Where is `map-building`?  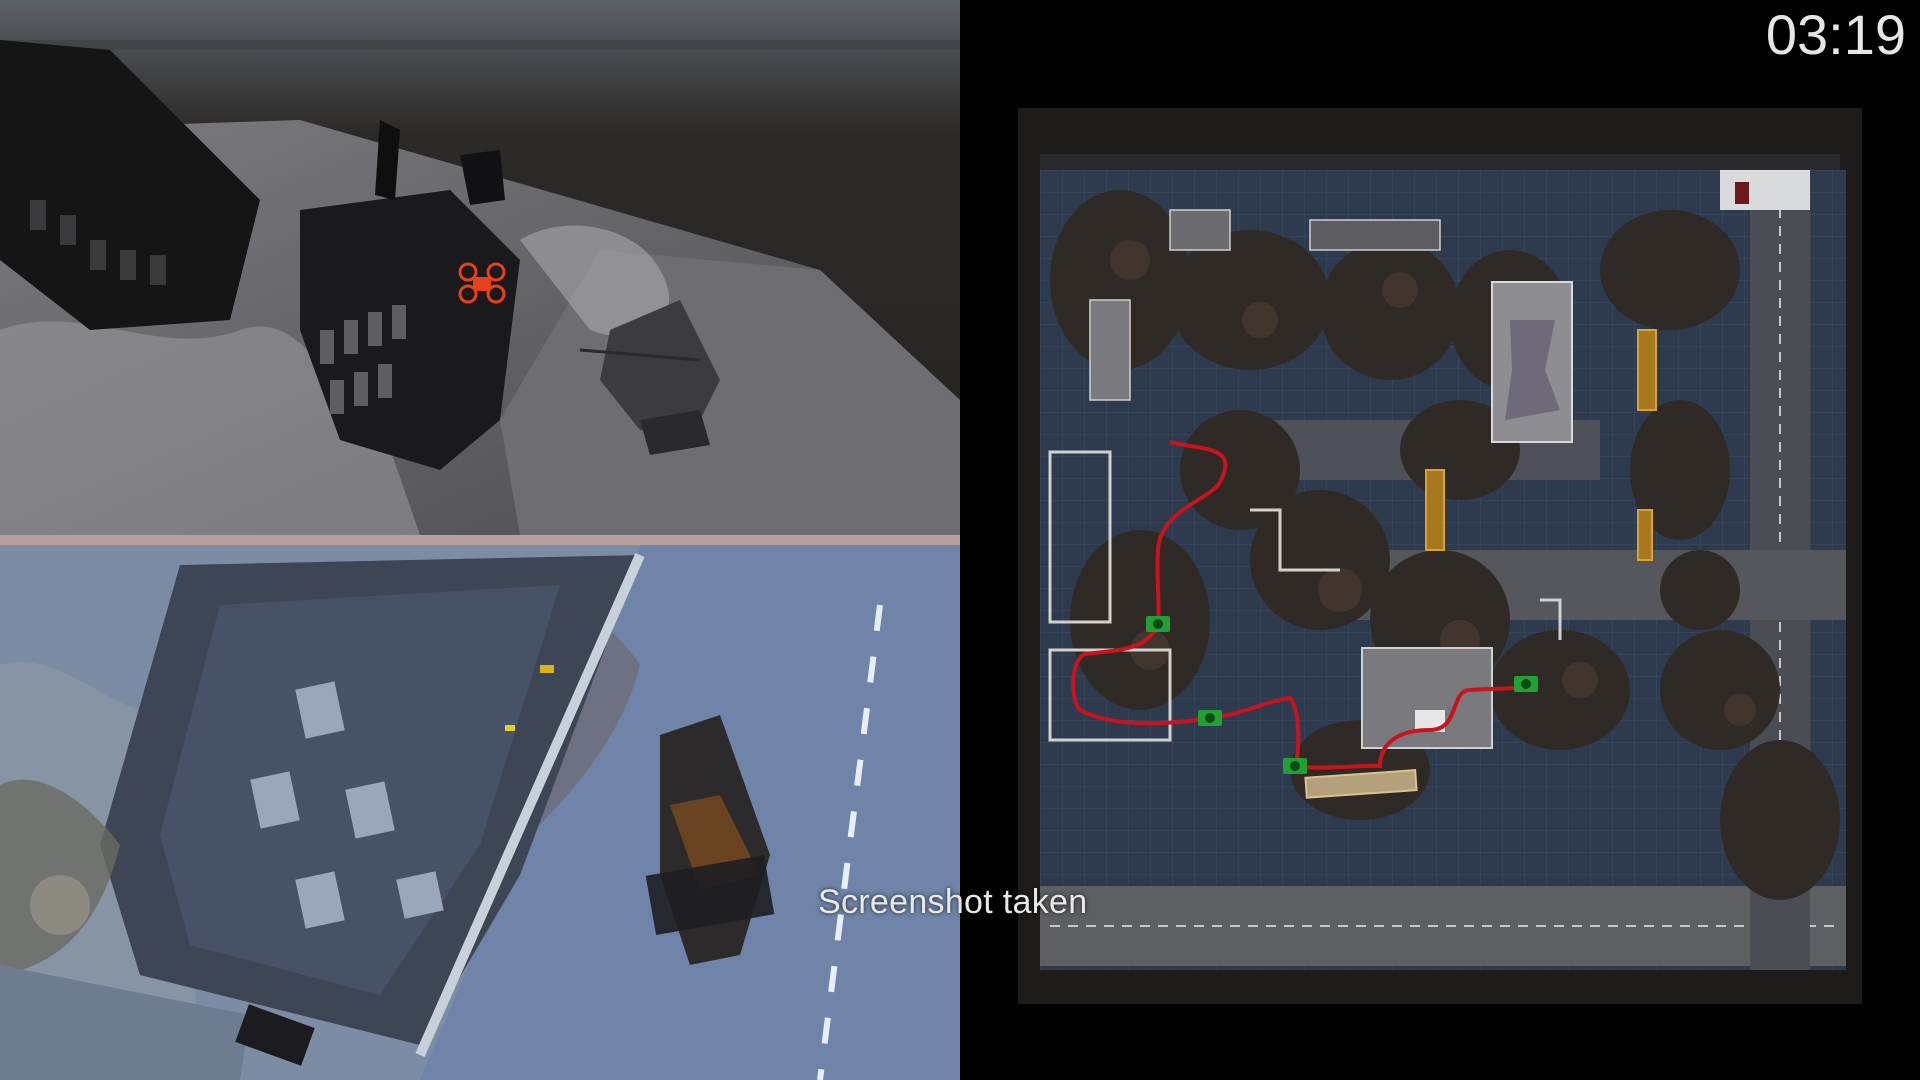 map-building is located at coordinates (1427, 698).